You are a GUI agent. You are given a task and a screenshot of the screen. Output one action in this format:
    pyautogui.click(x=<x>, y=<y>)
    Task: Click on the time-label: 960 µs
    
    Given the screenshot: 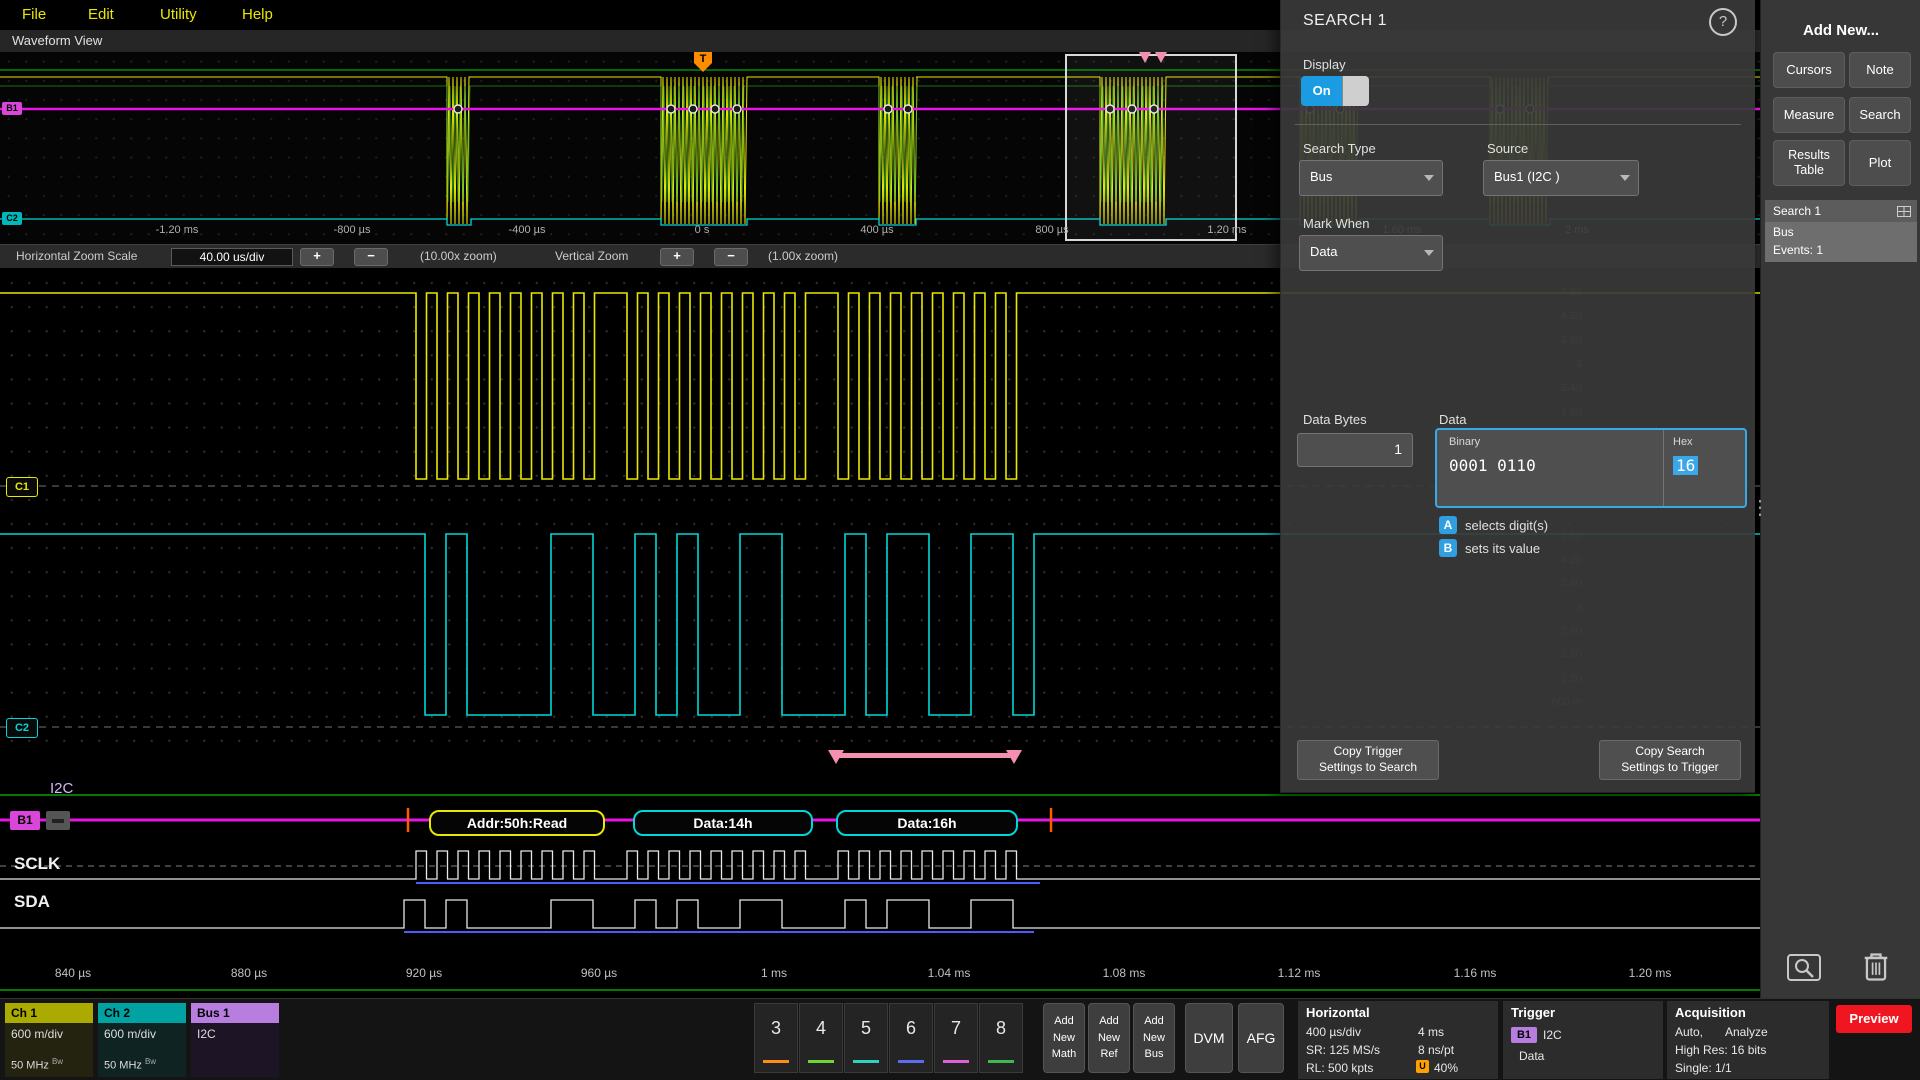 What is the action you would take?
    pyautogui.click(x=599, y=973)
    